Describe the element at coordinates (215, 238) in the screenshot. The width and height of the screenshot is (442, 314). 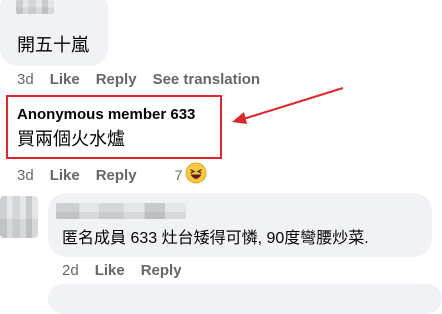
I see `comment-text: 匿名成員 633 灶台矮得可憐, 90度彎腰炒菜.` at that location.